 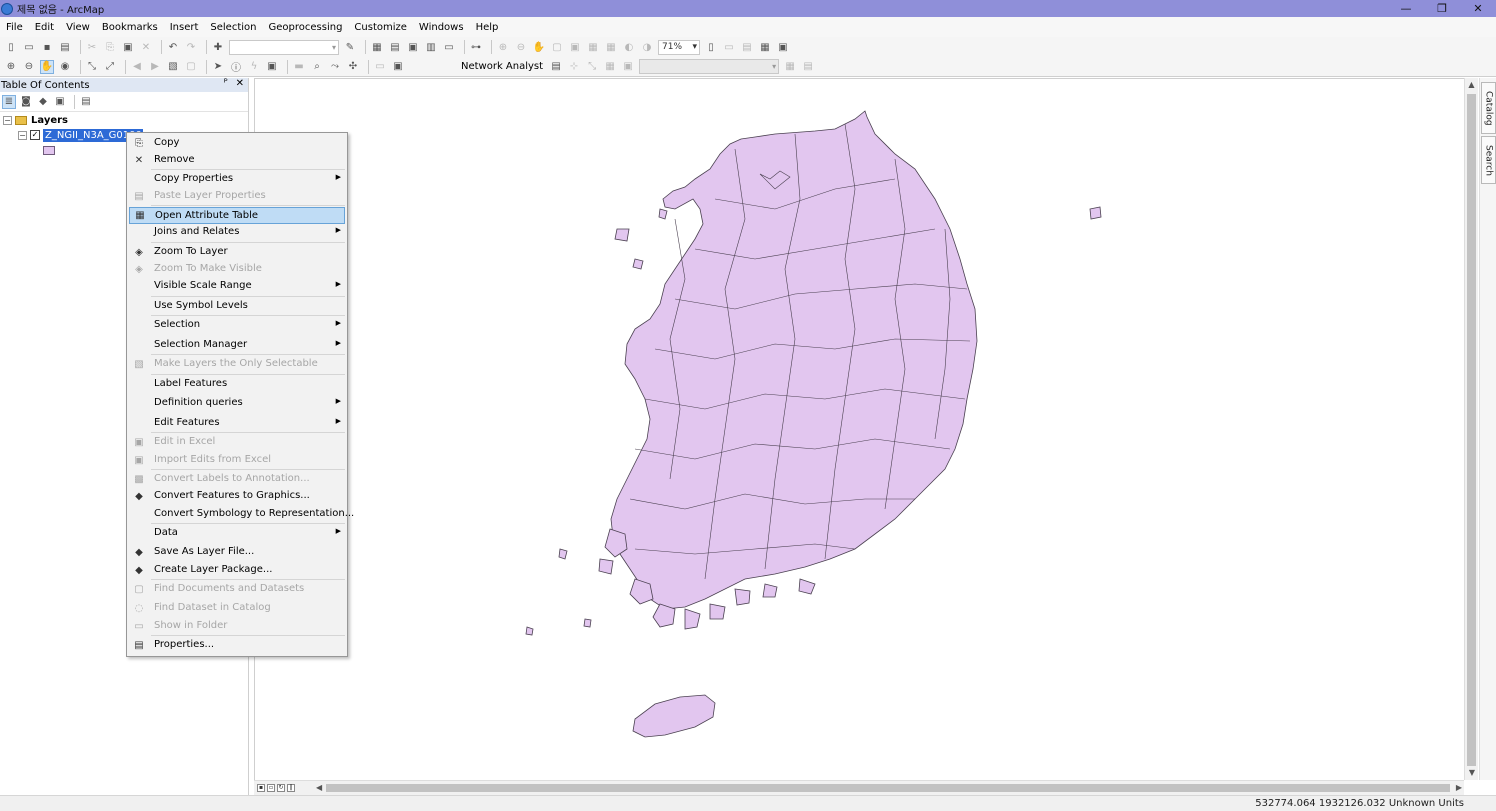 What do you see at coordinates (236, 67) in the screenshot?
I see `identify-icon: ⓘ` at bounding box center [236, 67].